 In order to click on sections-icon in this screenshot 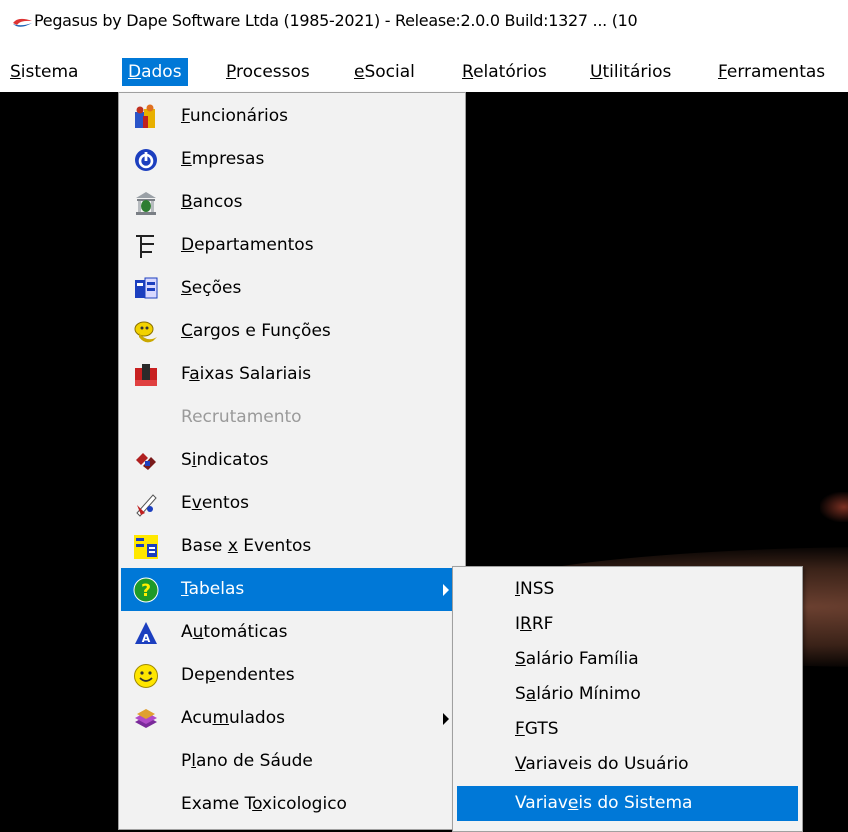, I will do `click(146, 288)`.